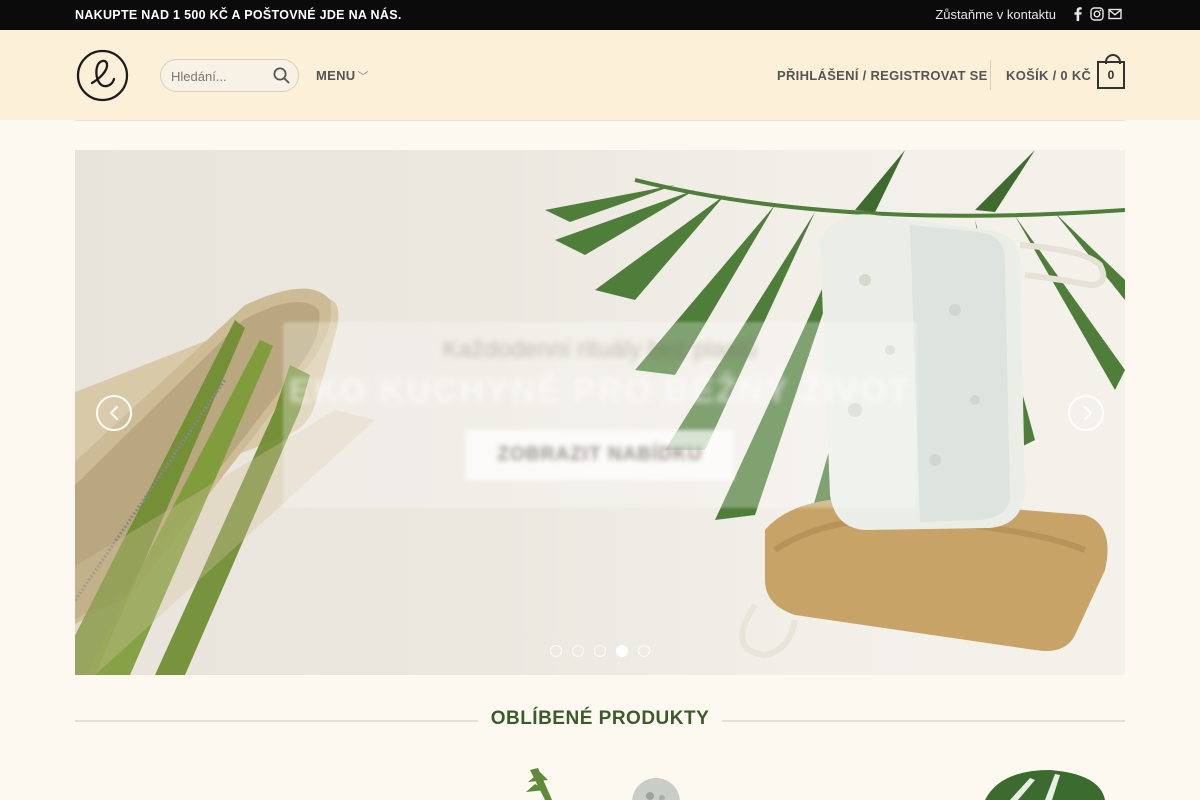 The width and height of the screenshot is (1200, 800). What do you see at coordinates (363, 77) in the screenshot?
I see `chevron-down-icon: ﹀` at bounding box center [363, 77].